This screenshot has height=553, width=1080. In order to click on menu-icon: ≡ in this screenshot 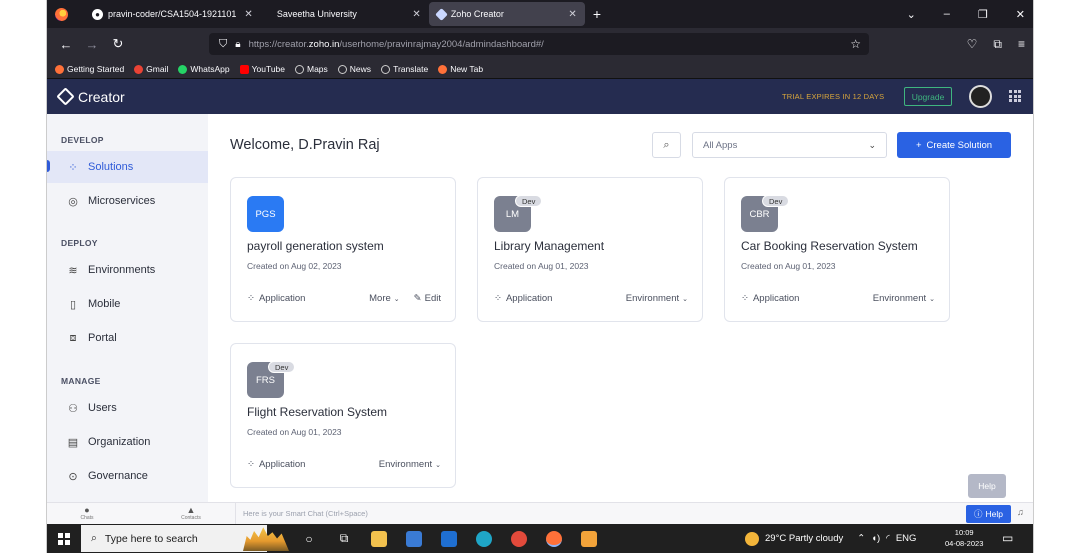, I will do `click(1021, 44)`.